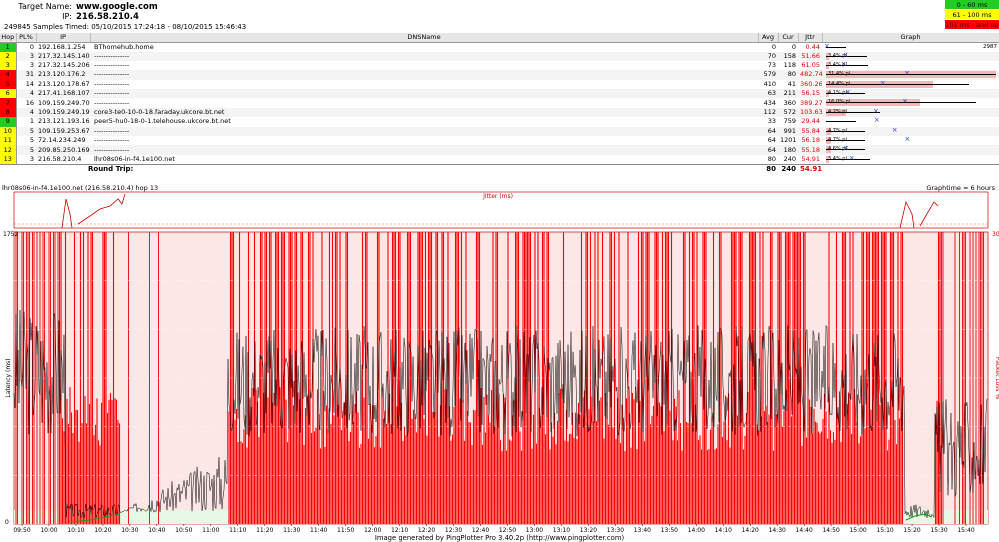  What do you see at coordinates (31, 121) in the screenshot?
I see `packet-loss: 1` at bounding box center [31, 121].